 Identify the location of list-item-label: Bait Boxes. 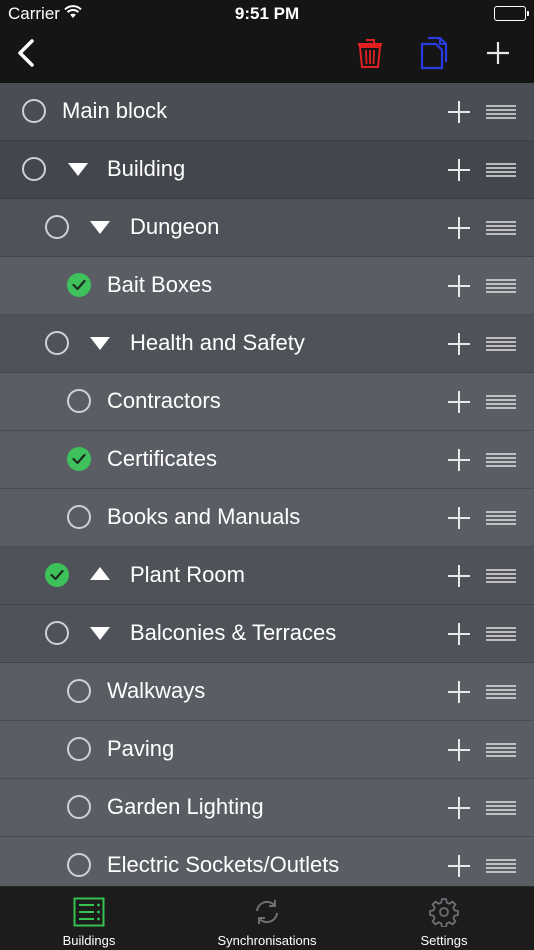
(160, 284).